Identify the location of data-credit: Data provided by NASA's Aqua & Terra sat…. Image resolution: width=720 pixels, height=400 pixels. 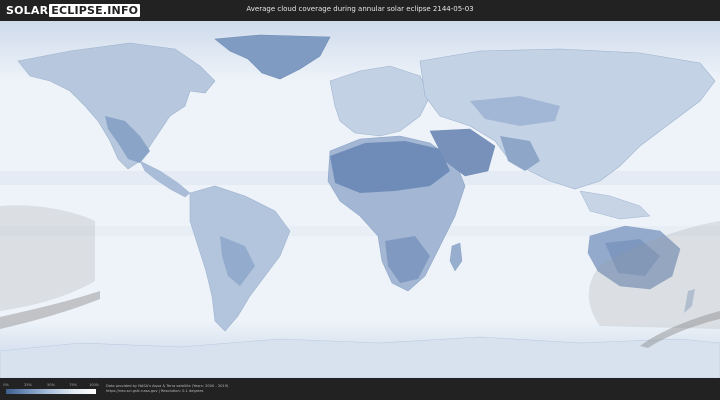
(167, 389).